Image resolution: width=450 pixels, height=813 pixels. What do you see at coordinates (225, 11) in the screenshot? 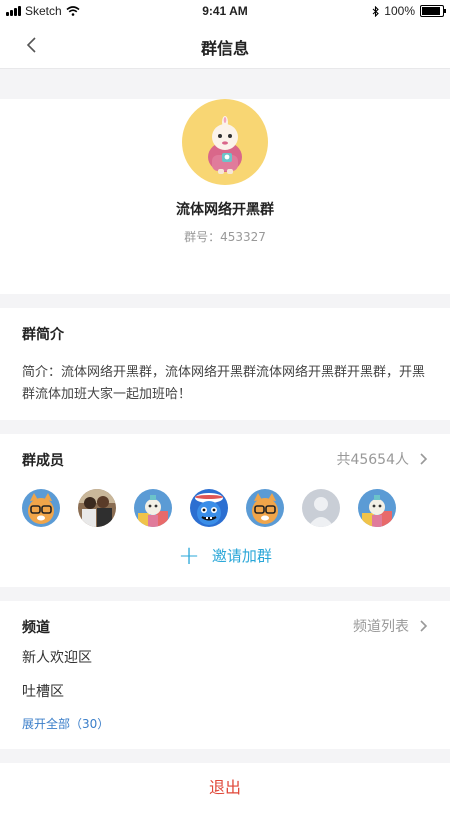
I see `status-bar: Sketch 9:41 AM 100%` at bounding box center [225, 11].